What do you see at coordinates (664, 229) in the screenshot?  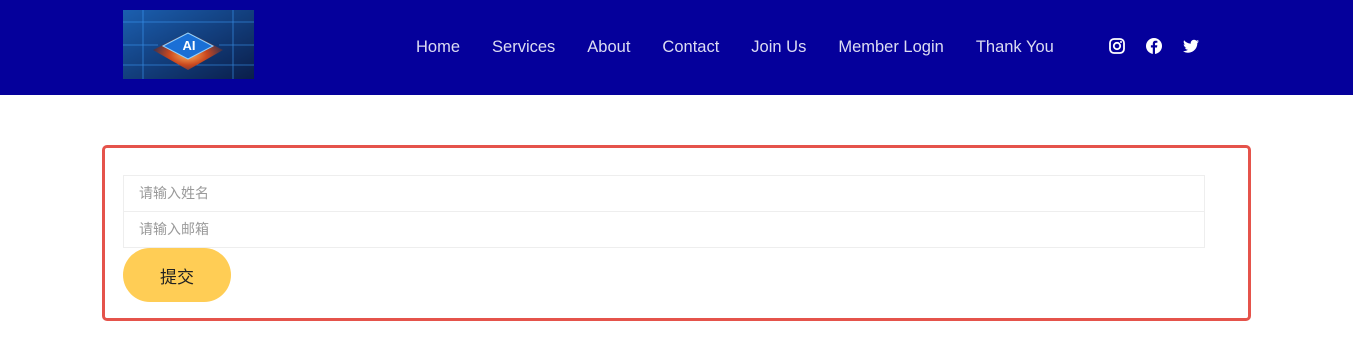 I see `email-input` at bounding box center [664, 229].